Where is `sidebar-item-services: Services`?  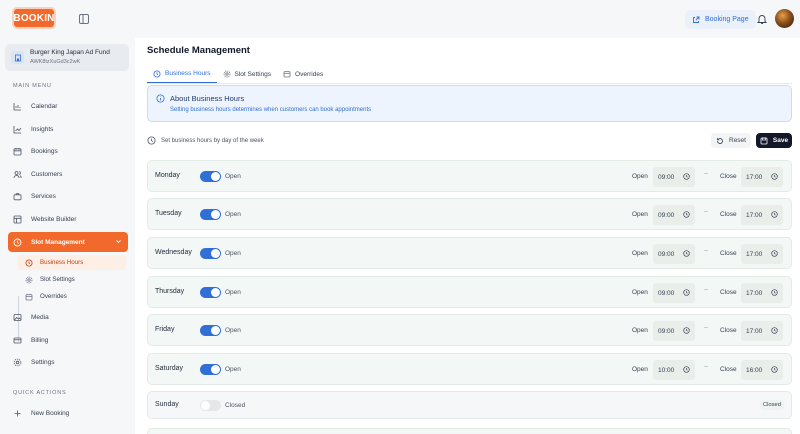 sidebar-item-services: Services is located at coordinates (68, 196).